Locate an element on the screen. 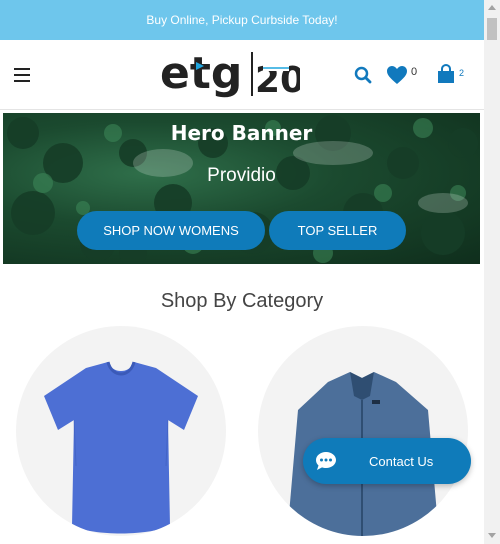 The image size is (500, 544). scrollbar is located at coordinates (492, 272).